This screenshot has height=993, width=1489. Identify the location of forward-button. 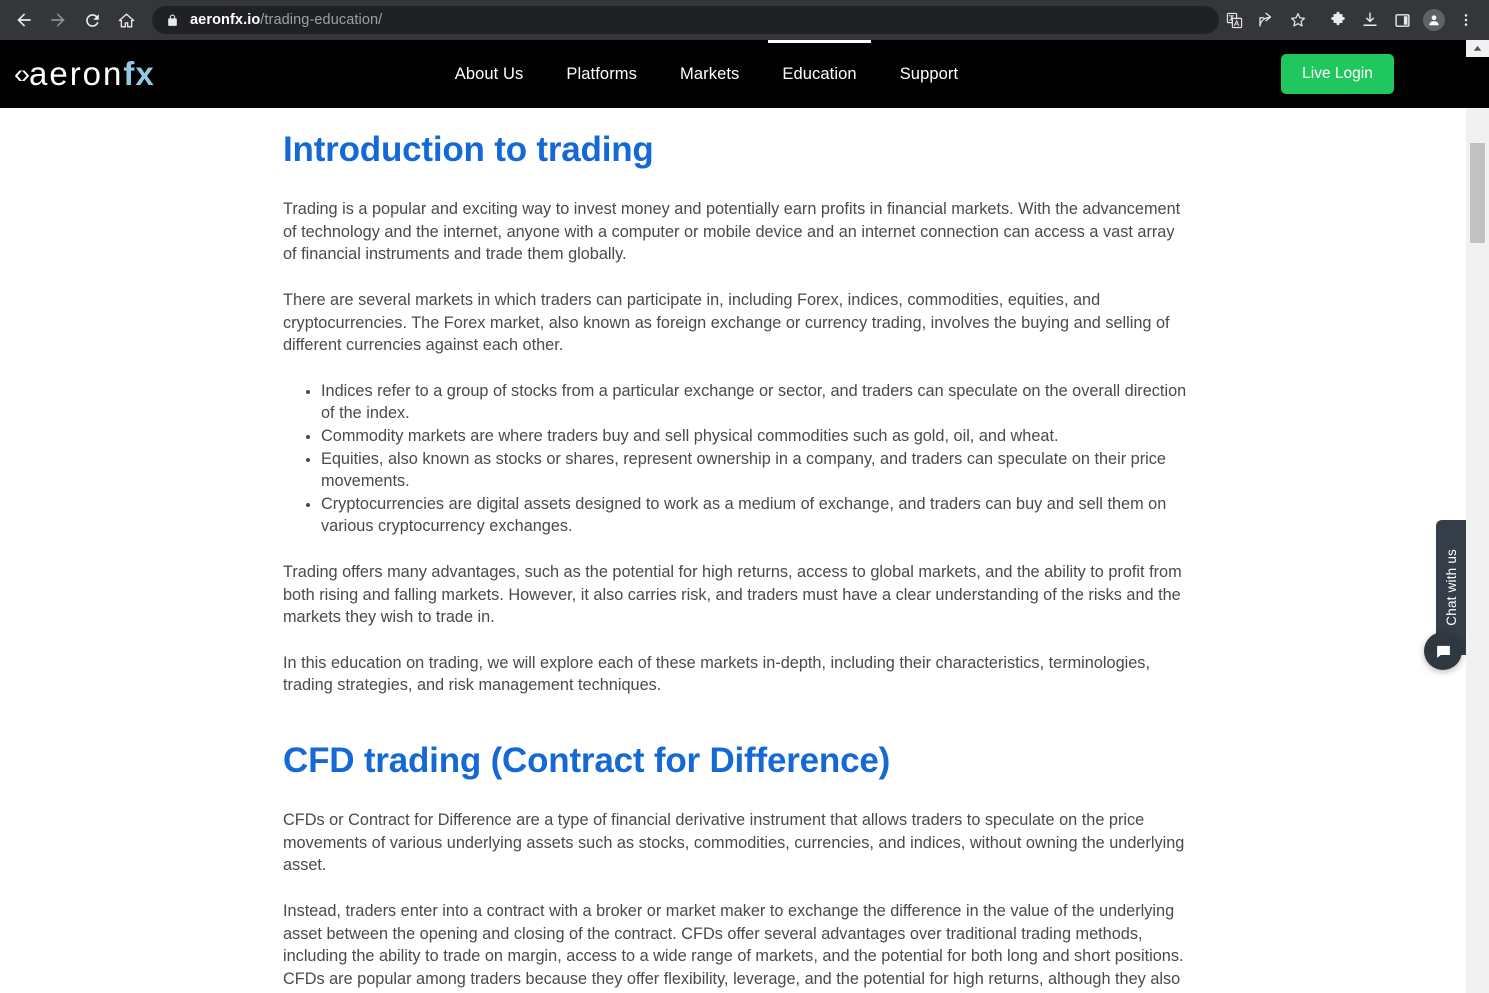
(58, 20).